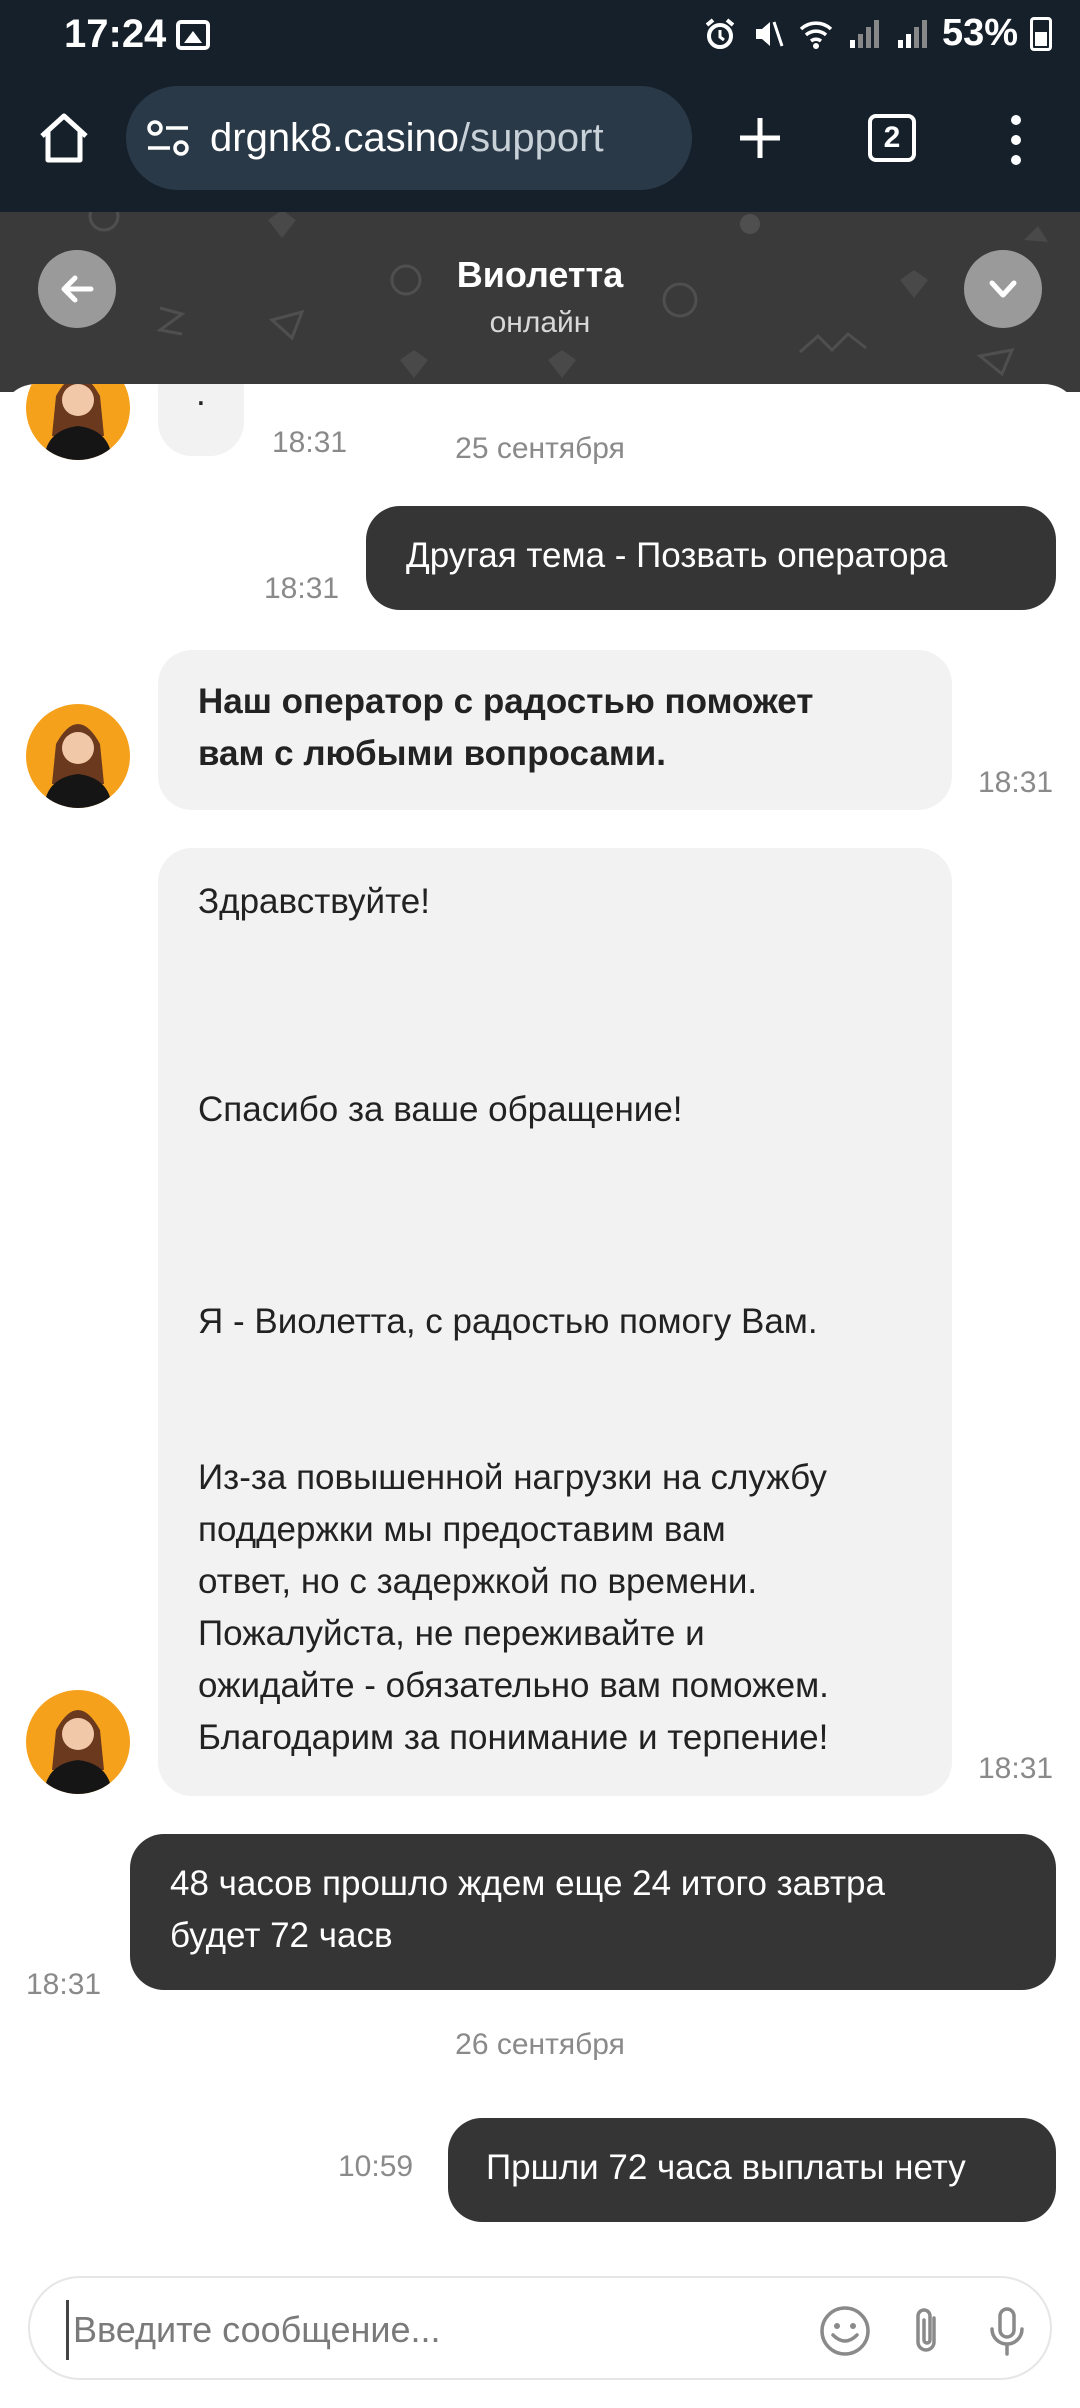 The height and width of the screenshot is (2408, 1080). What do you see at coordinates (512, 1477) in the screenshot?
I see `message-line: Из-за повышенной нагрузки на службу` at bounding box center [512, 1477].